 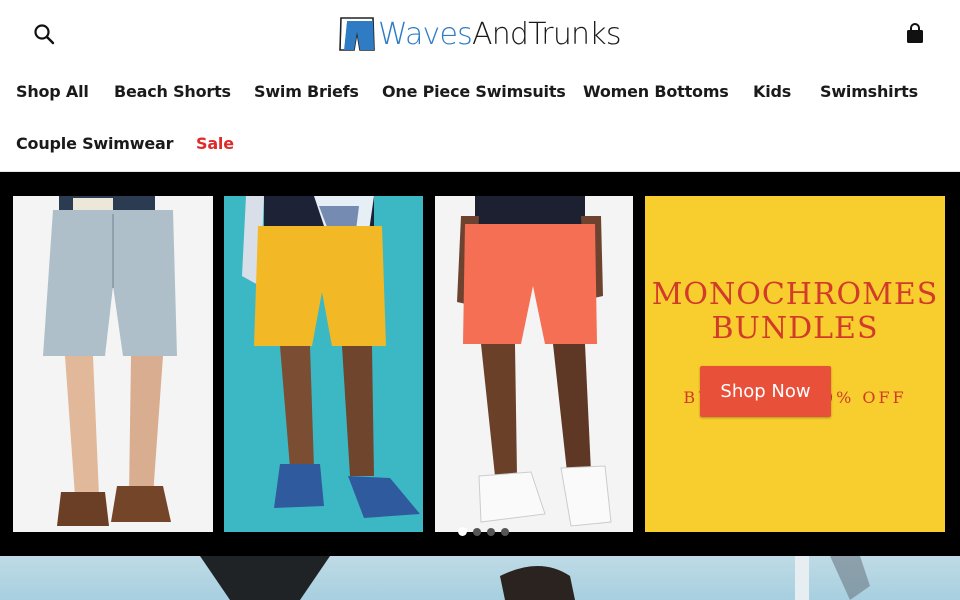 What do you see at coordinates (656, 91) in the screenshot?
I see `nav-women-bottoms: Women Bottoms` at bounding box center [656, 91].